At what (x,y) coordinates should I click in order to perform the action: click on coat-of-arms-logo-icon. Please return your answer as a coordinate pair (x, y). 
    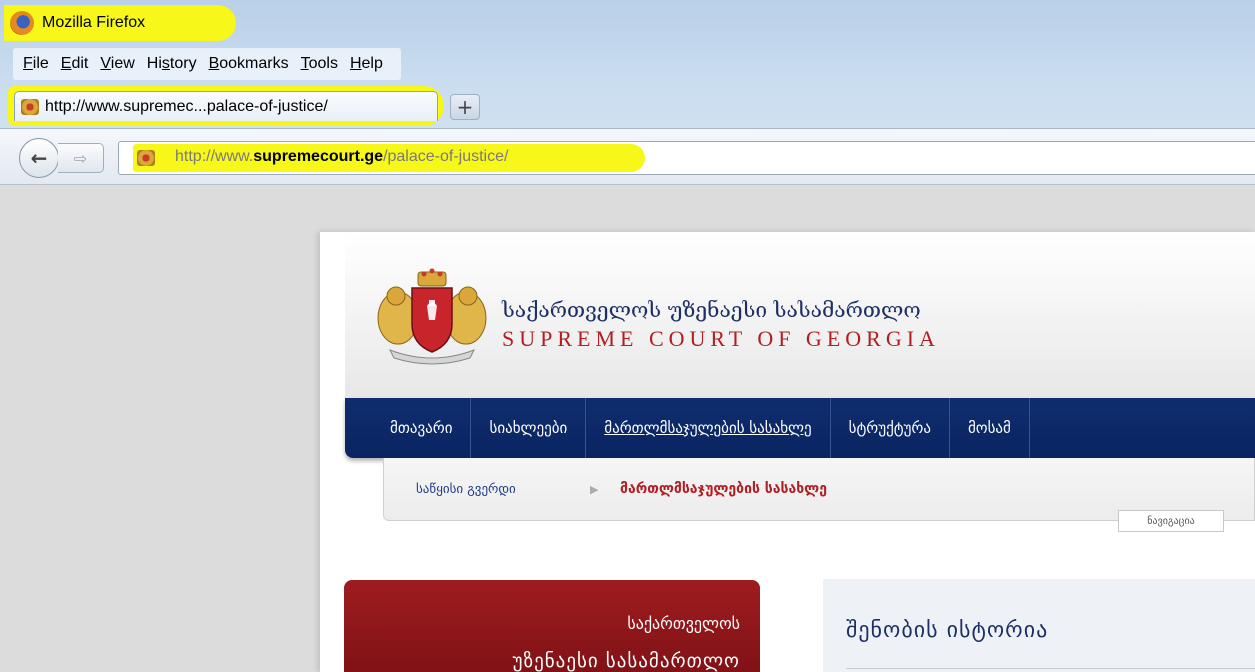
    Looking at the image, I should click on (432, 316).